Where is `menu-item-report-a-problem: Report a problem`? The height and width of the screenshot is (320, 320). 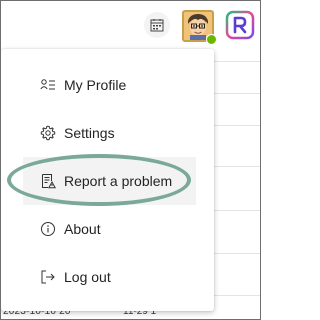 menu-item-report-a-problem: Report a problem is located at coordinates (109, 181).